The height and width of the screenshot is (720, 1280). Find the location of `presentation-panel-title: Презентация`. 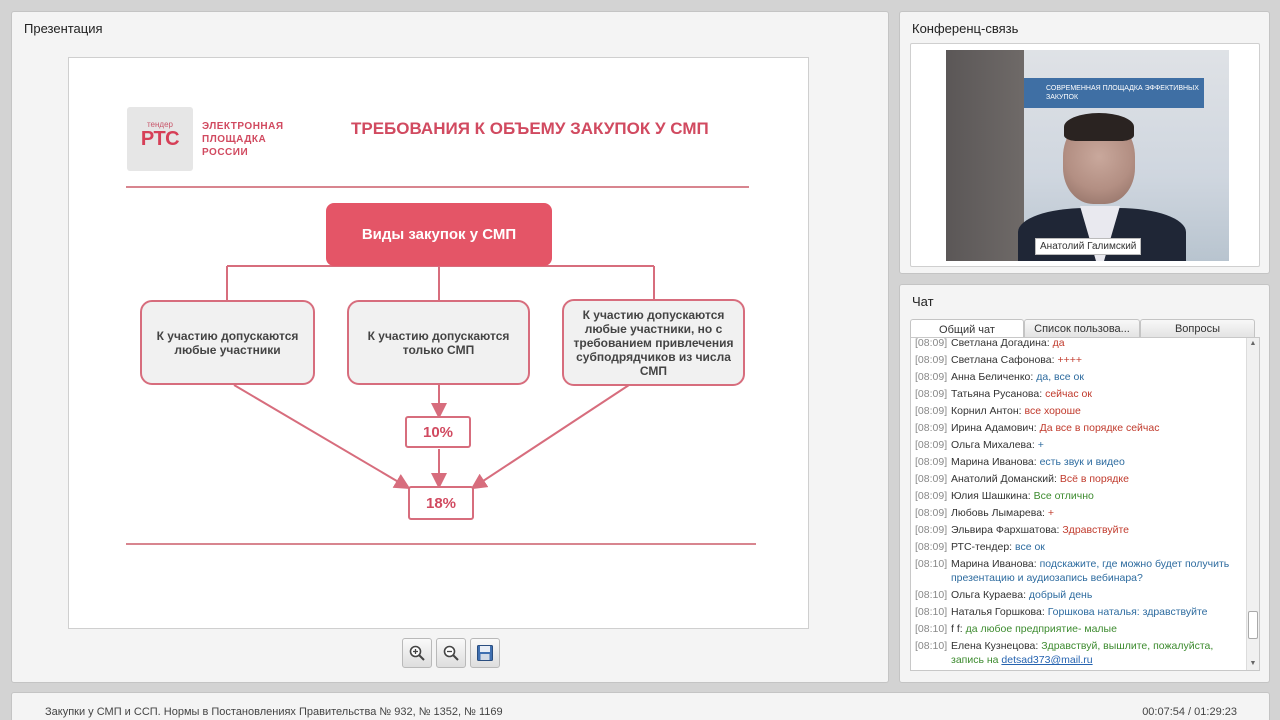

presentation-panel-title: Презентация is located at coordinates (63, 28).